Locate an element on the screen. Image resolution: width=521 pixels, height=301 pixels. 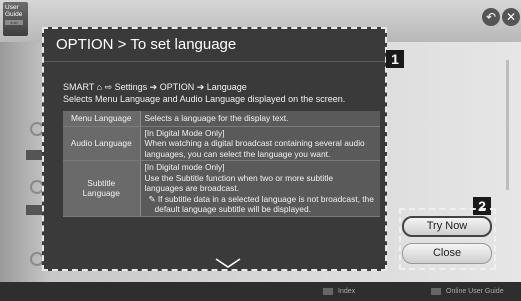
row-key: Audio Language is located at coordinates (102, 143).